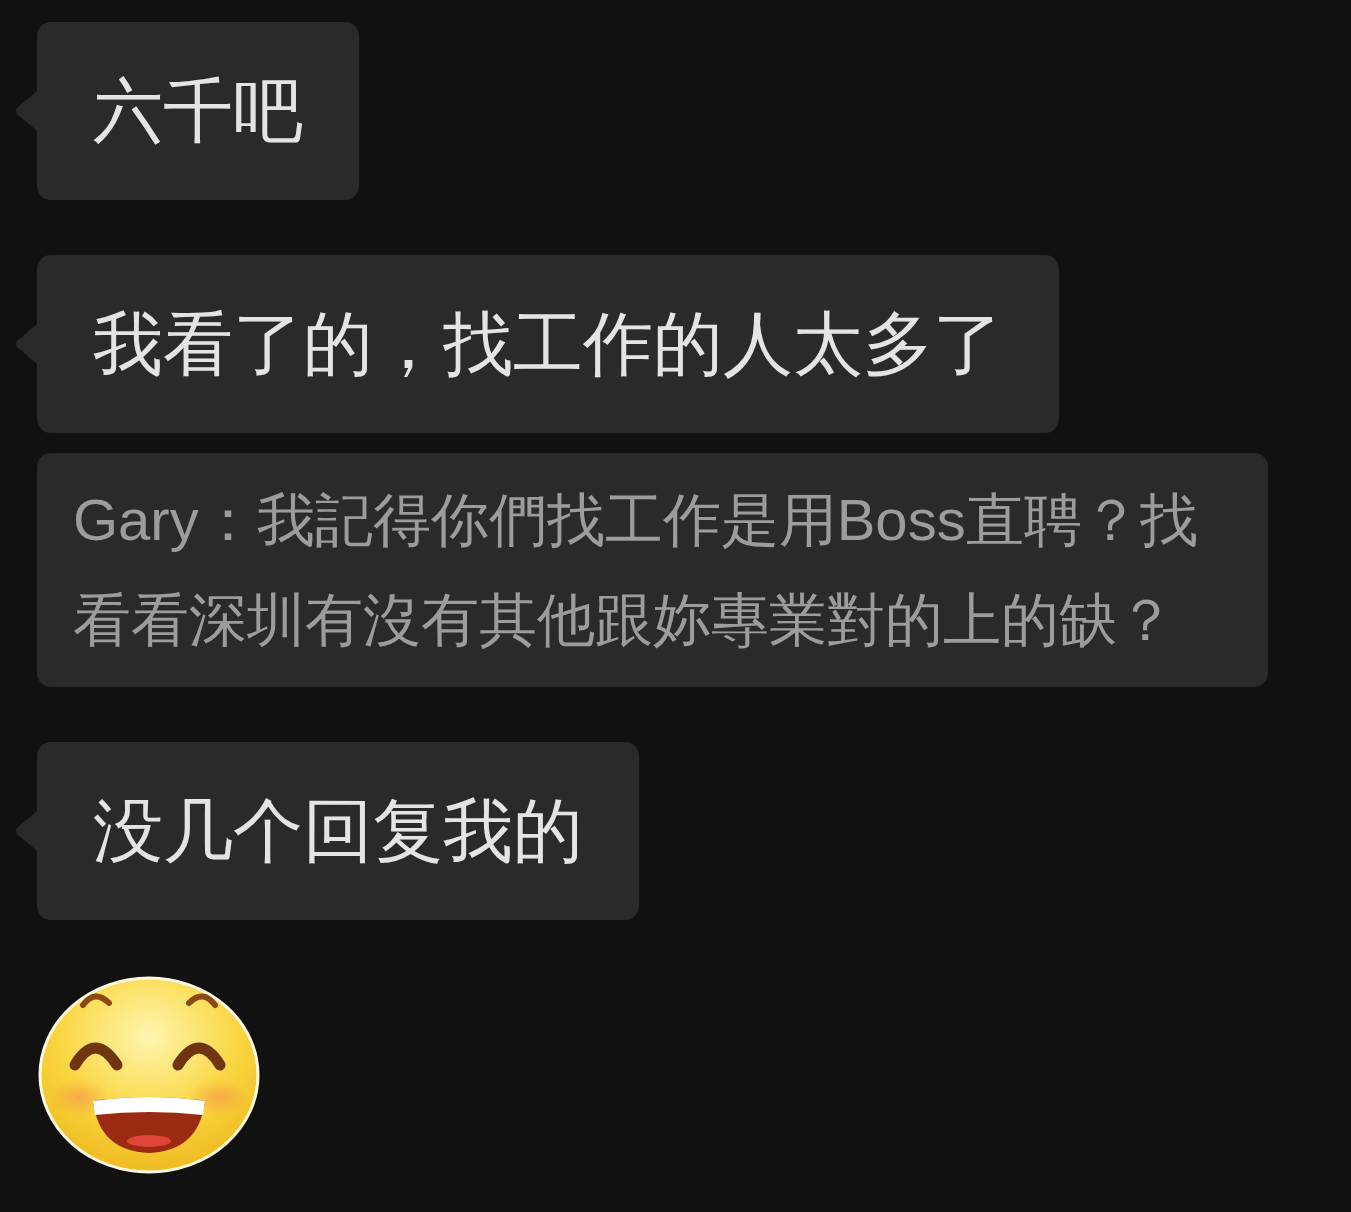 The height and width of the screenshot is (1212, 1351). I want to click on laughing-face-icon, so click(149, 1075).